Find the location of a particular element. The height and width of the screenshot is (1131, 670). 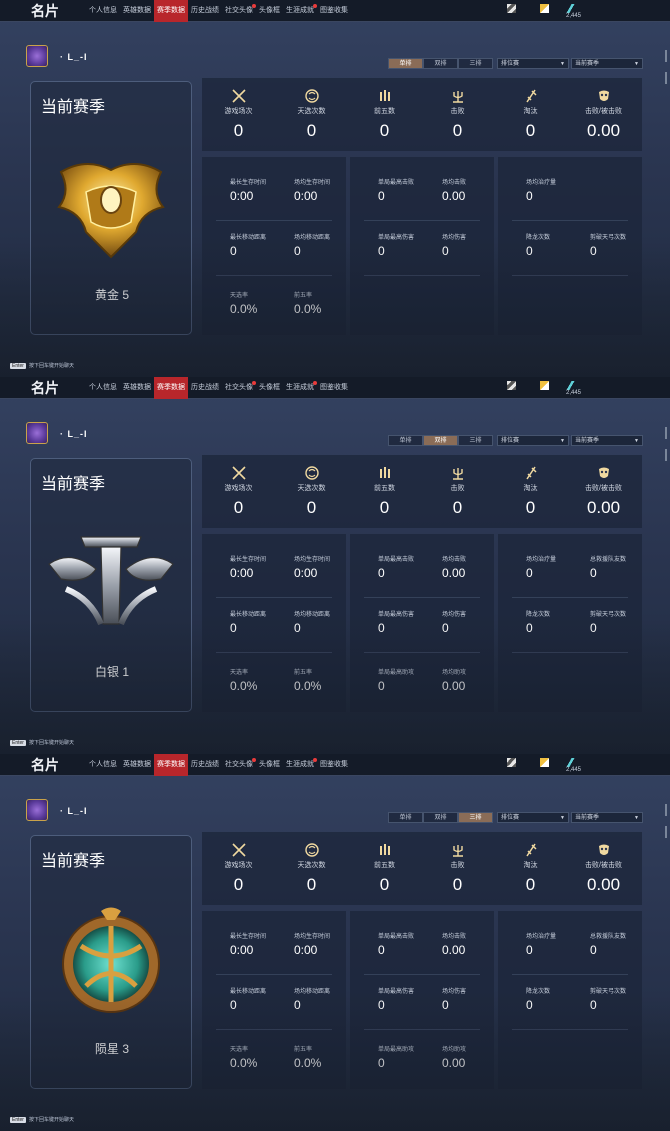

stat-label: 最长生存时间 is located at coordinates (248, 937).